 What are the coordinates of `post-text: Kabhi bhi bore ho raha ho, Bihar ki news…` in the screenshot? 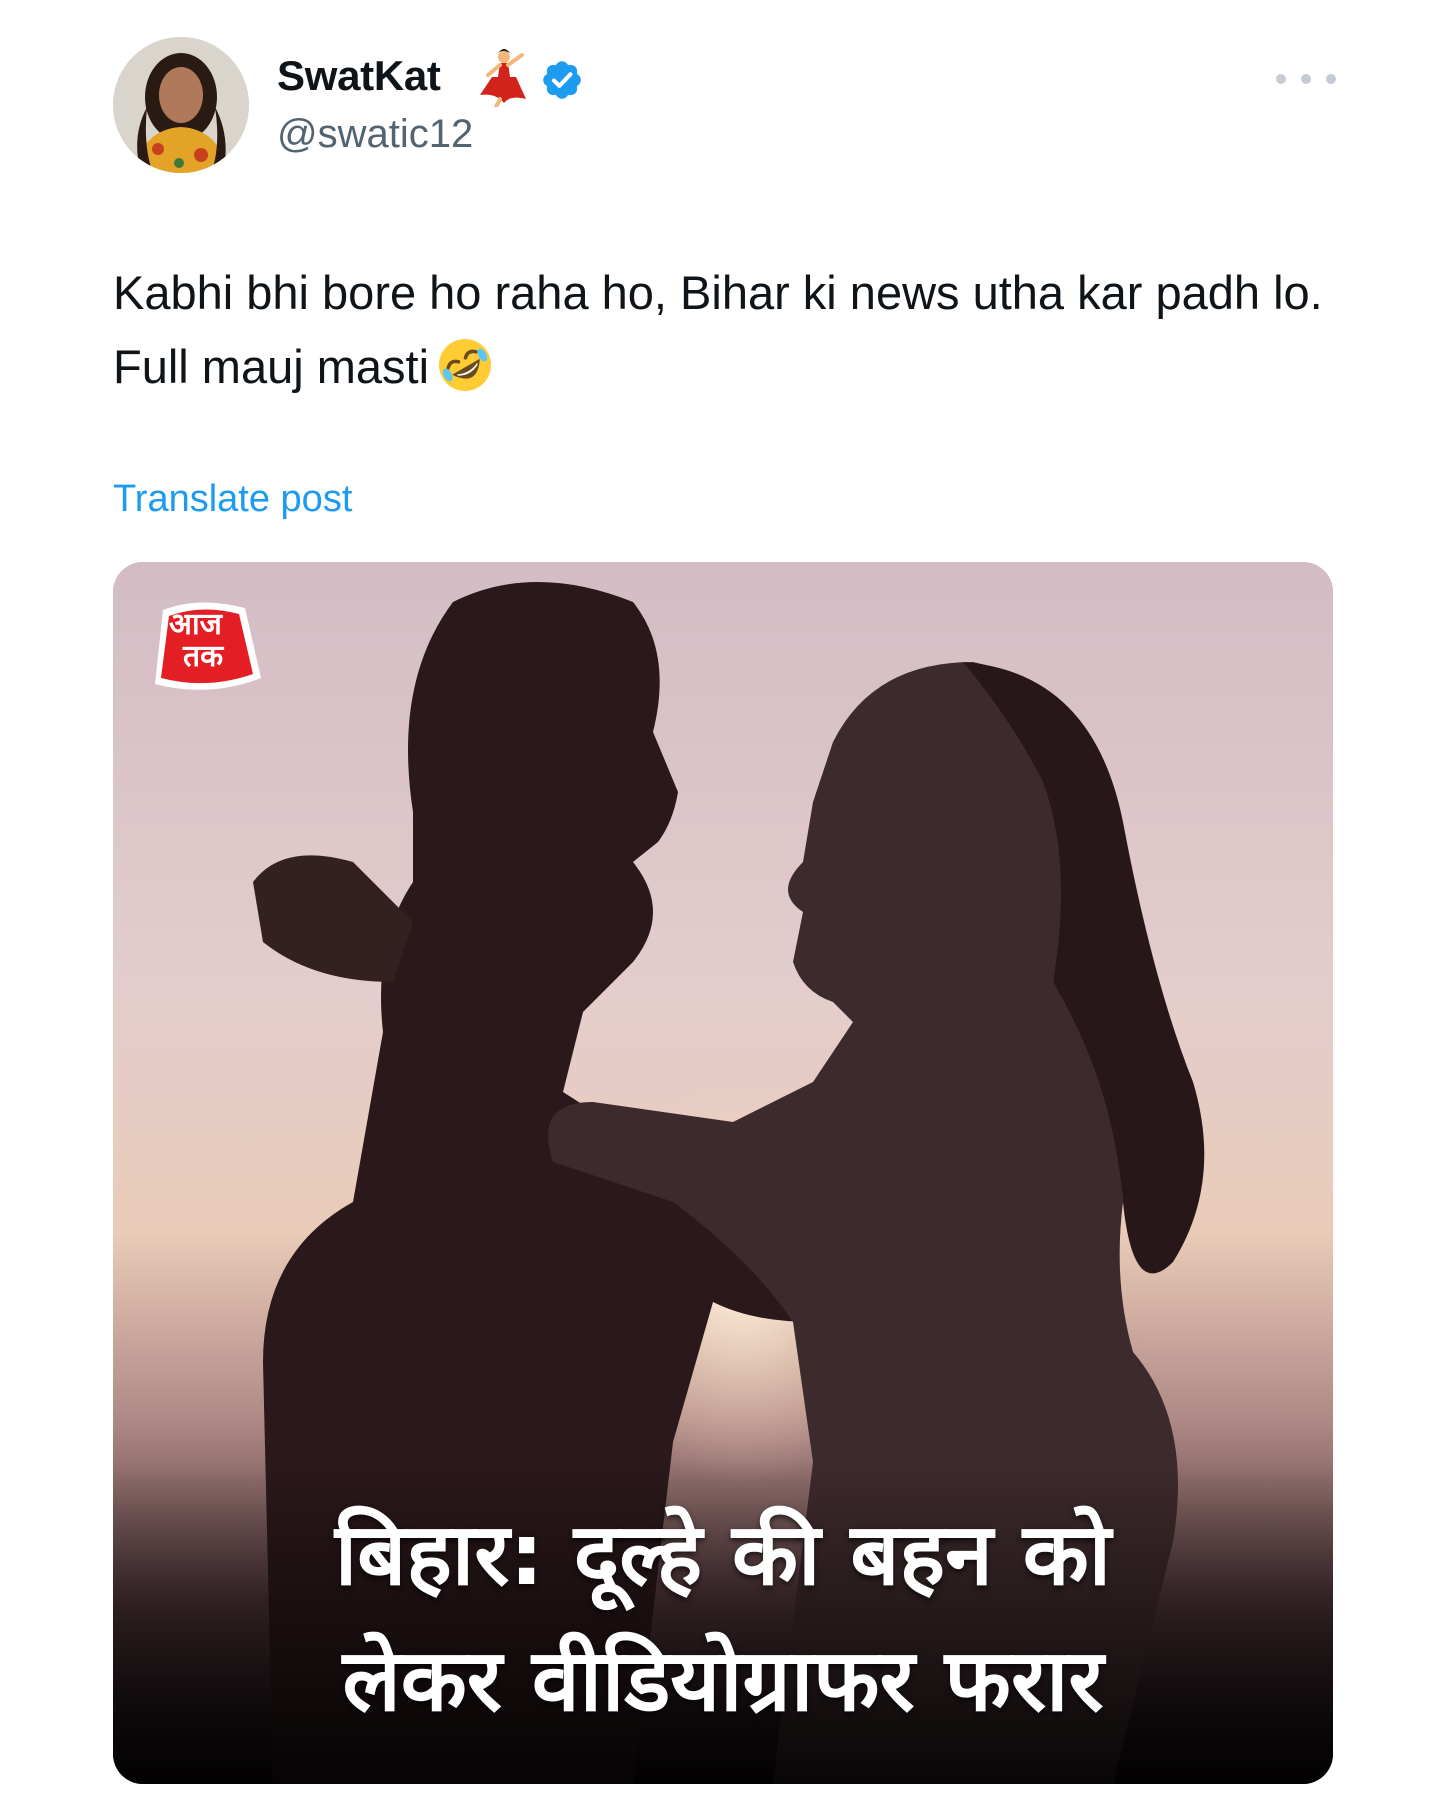 It's located at (723, 330).